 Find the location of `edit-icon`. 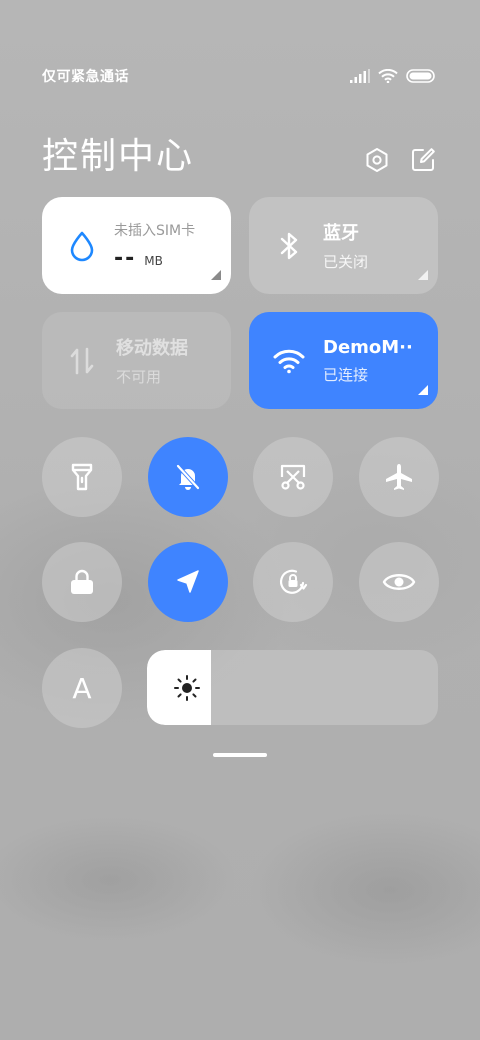

edit-icon is located at coordinates (423, 159).